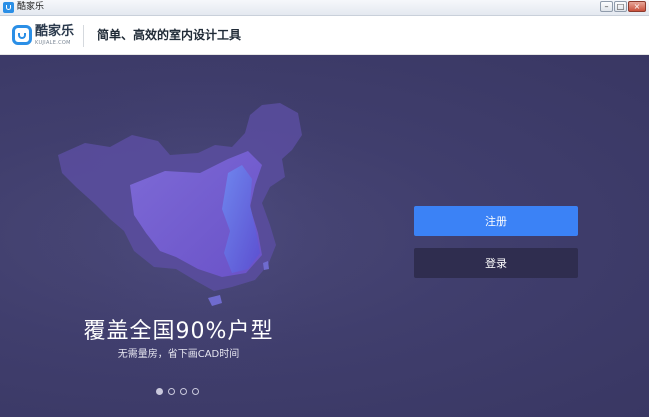 The height and width of the screenshot is (417, 649). Describe the element at coordinates (169, 35) in the screenshot. I see `slogan: 简单、高效的室内设计工具` at that location.